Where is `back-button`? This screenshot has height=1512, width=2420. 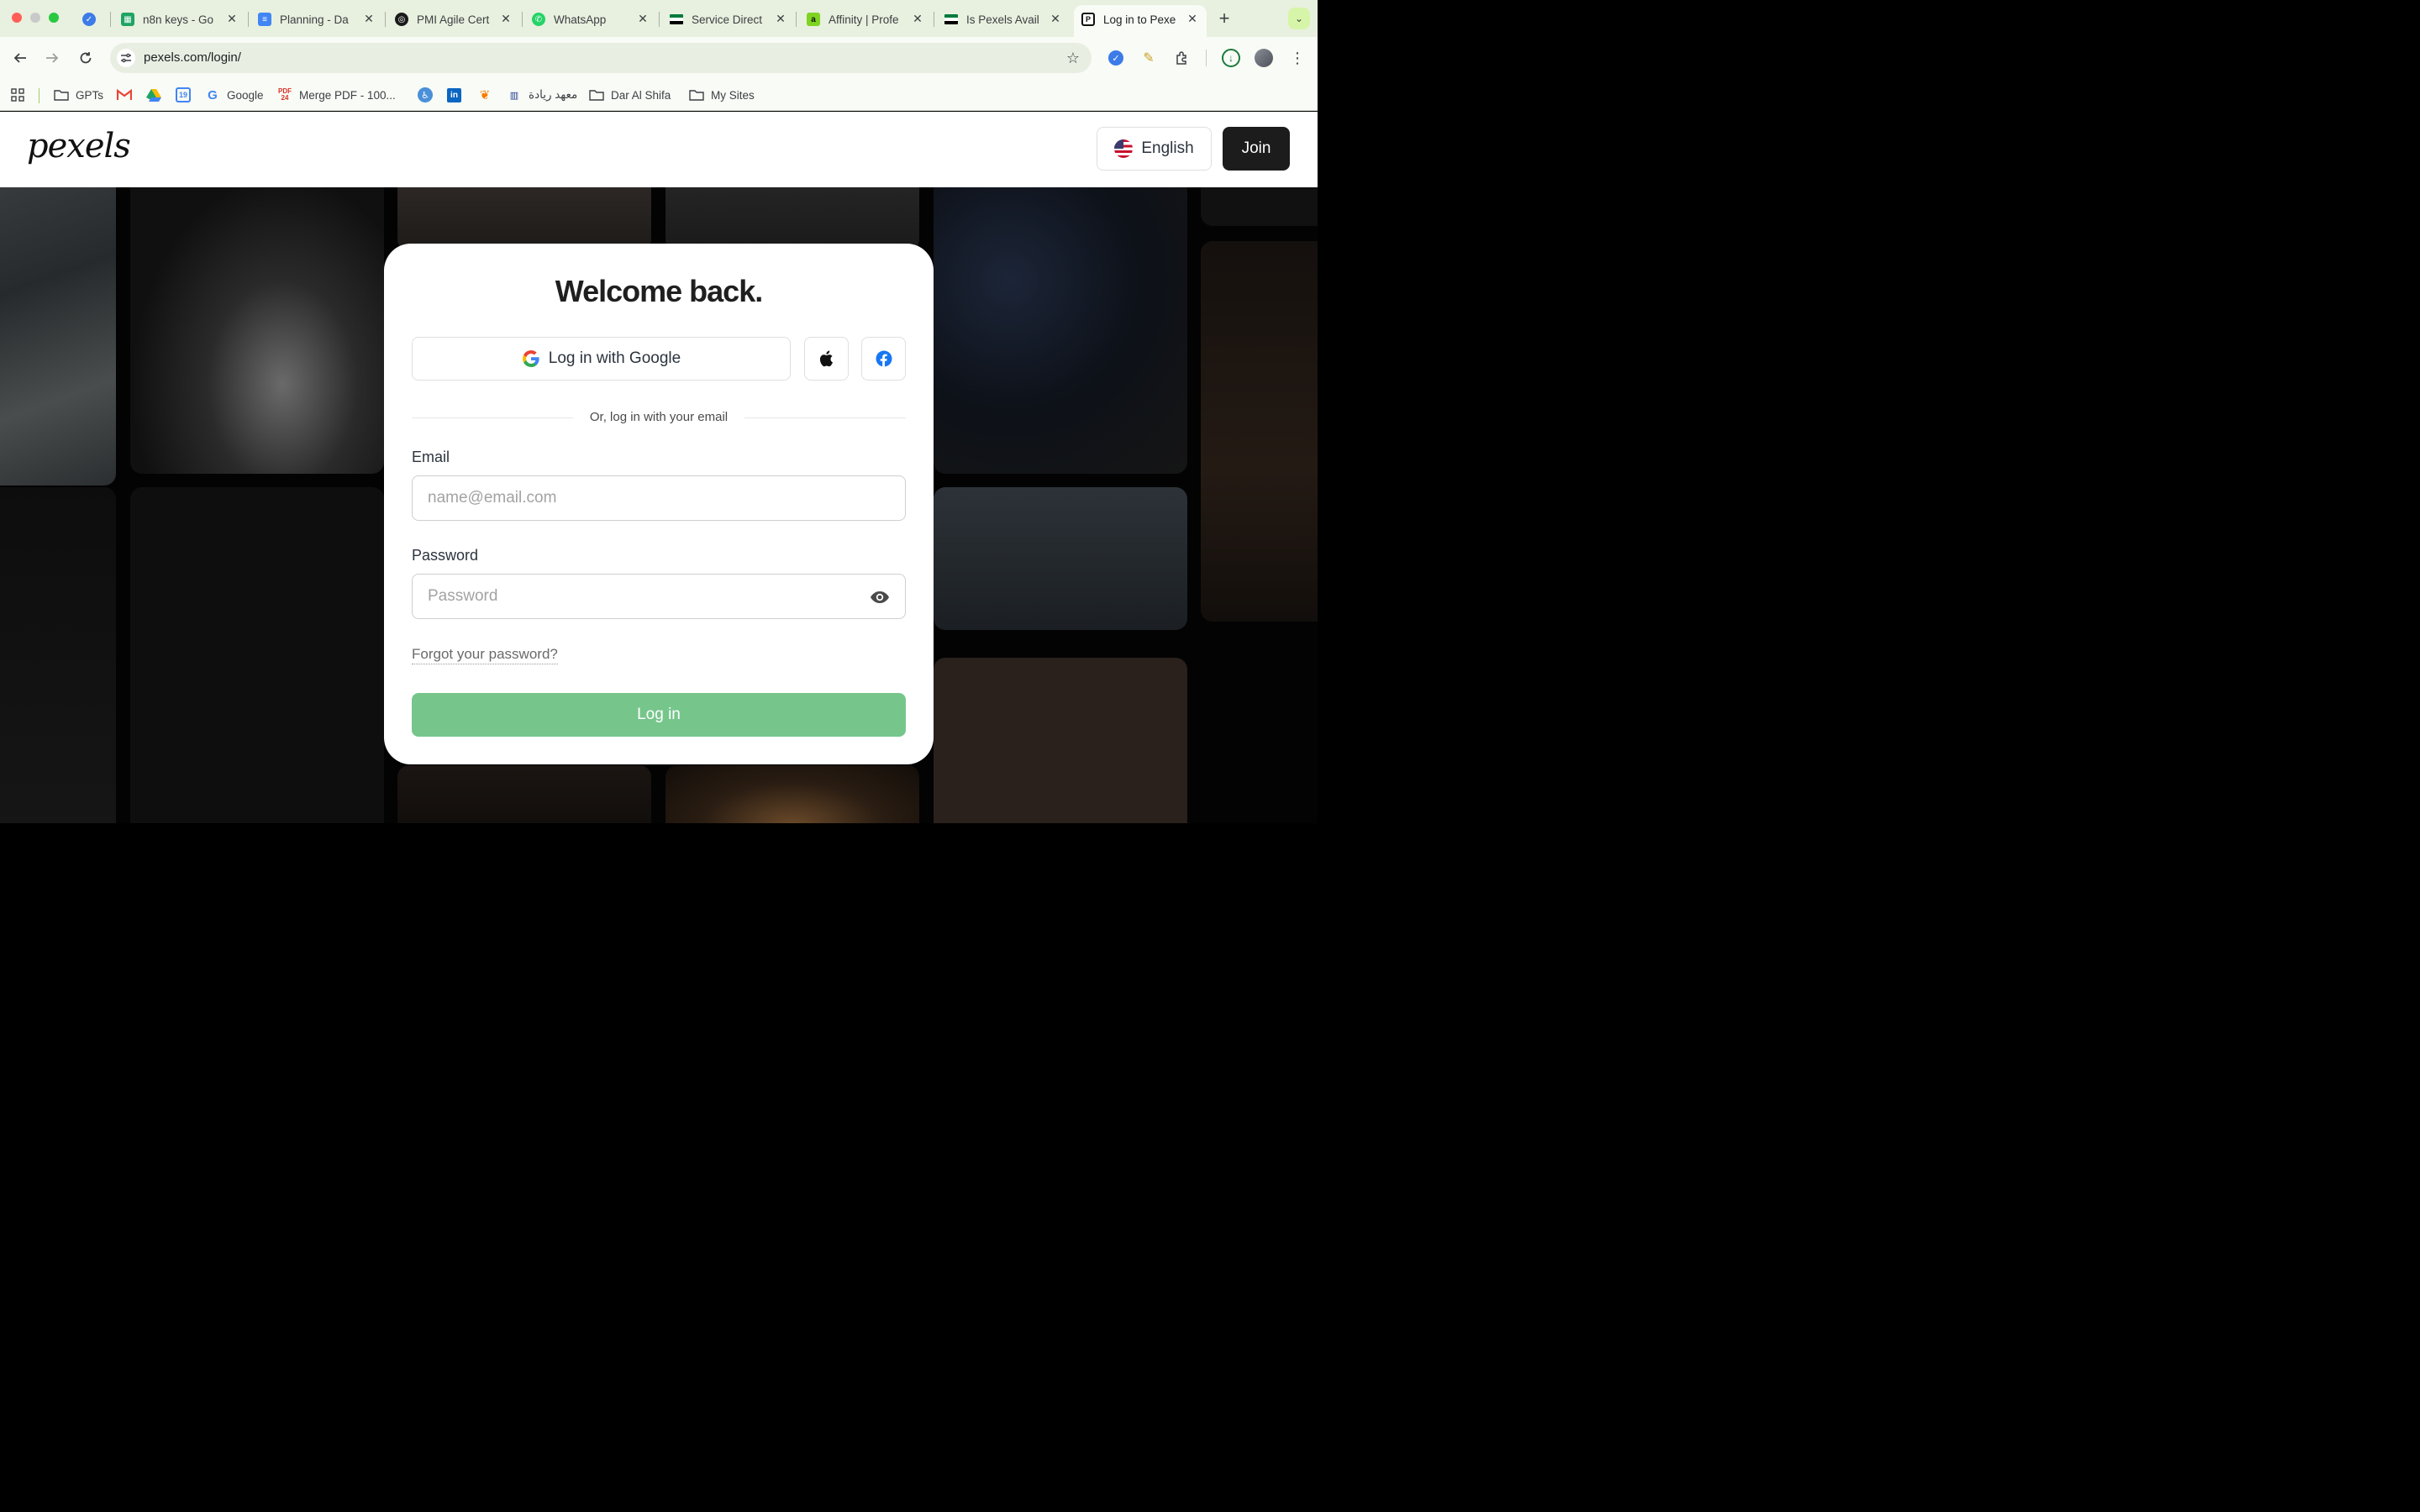 back-button is located at coordinates (20, 58).